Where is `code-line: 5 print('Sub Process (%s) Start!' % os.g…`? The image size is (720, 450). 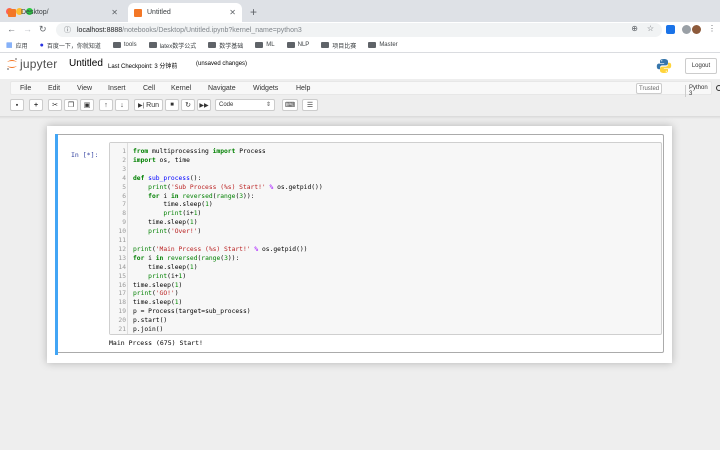
code-line: 5 print('Sub Process (%s) Start!' % os.g… is located at coordinates (386, 187).